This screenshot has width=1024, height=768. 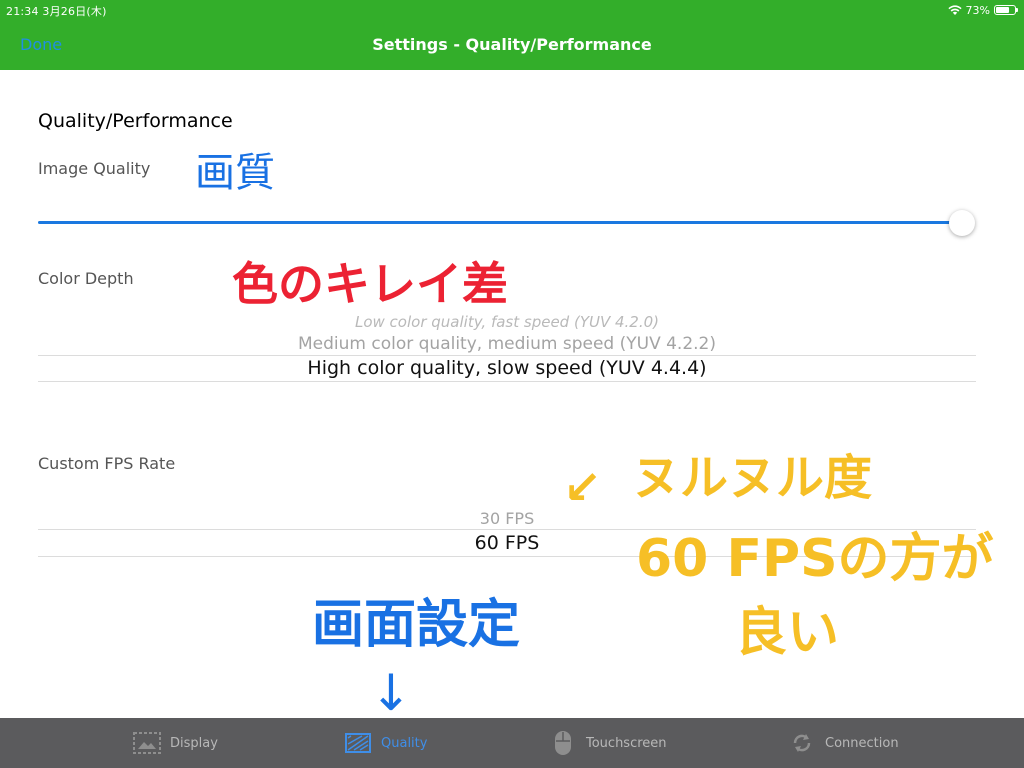 What do you see at coordinates (752, 478) in the screenshot?
I see `annotation-fps-smoothness: ヌルヌル度` at bounding box center [752, 478].